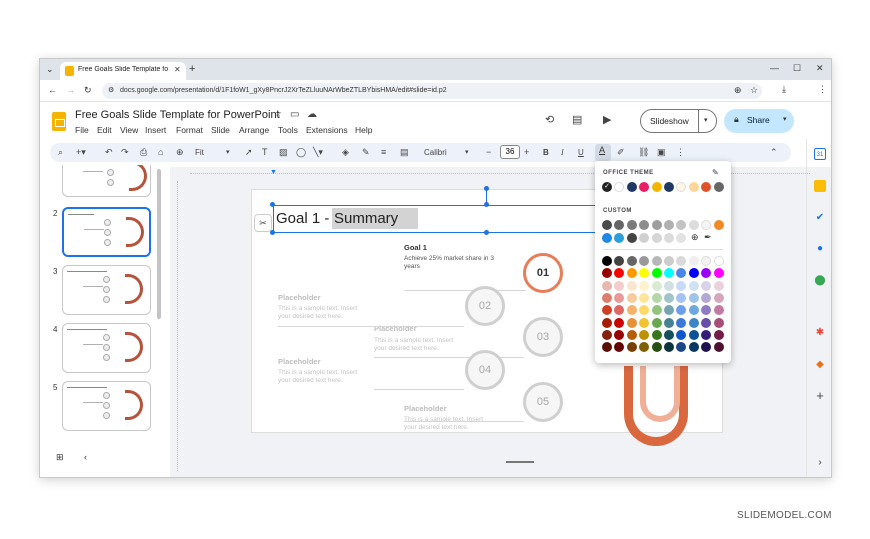 This screenshot has width=870, height=539. What do you see at coordinates (189, 130) in the screenshot?
I see `menu-format: Format` at bounding box center [189, 130].